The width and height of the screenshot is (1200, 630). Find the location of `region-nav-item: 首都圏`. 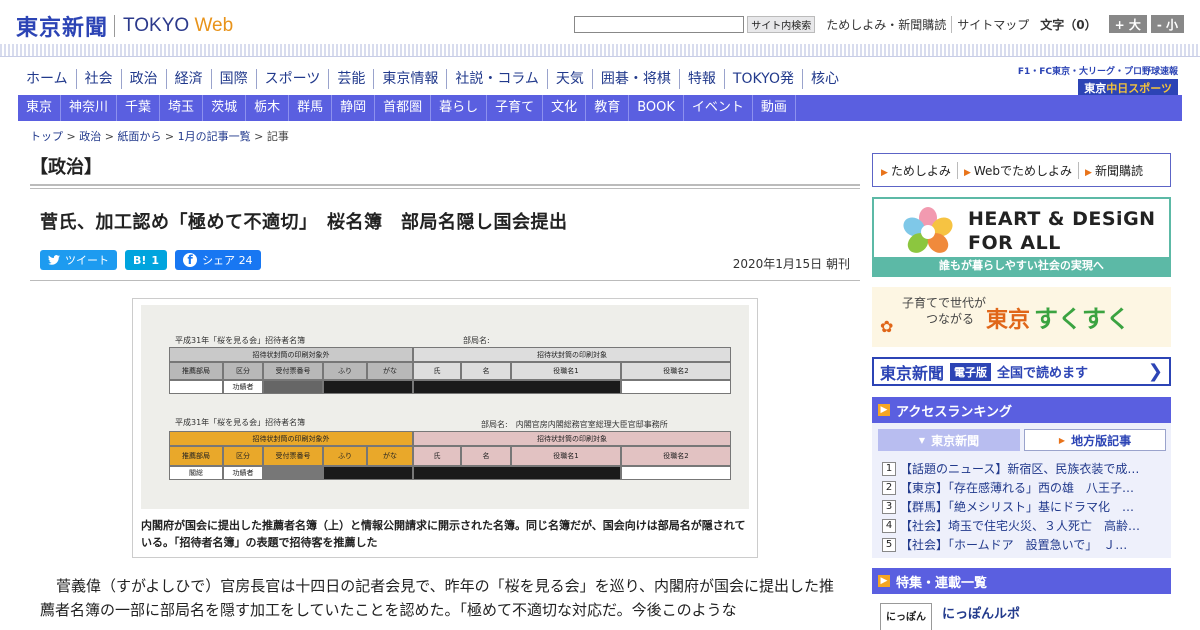

region-nav-item: 首都圏 is located at coordinates (403, 108).